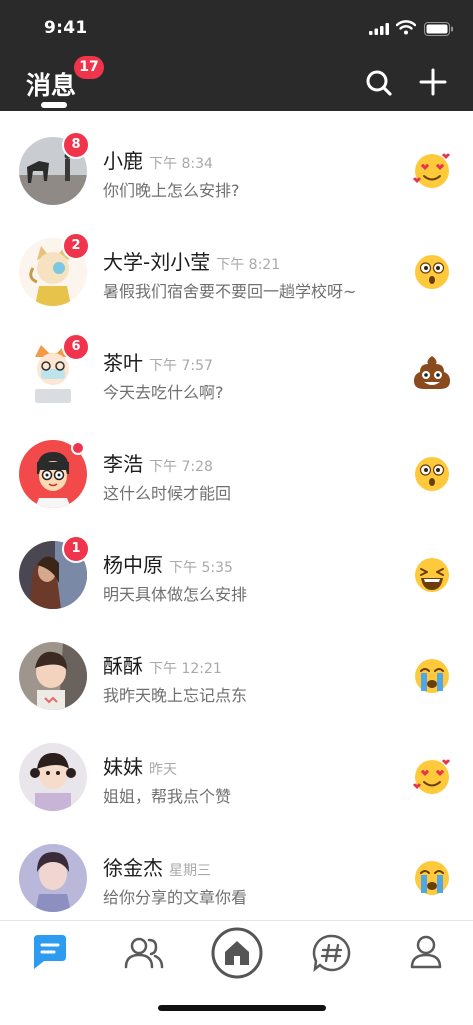 This screenshot has width=473, height=1025. Describe the element at coordinates (181, 467) in the screenshot. I see `message-time: 下午 7:28` at that location.